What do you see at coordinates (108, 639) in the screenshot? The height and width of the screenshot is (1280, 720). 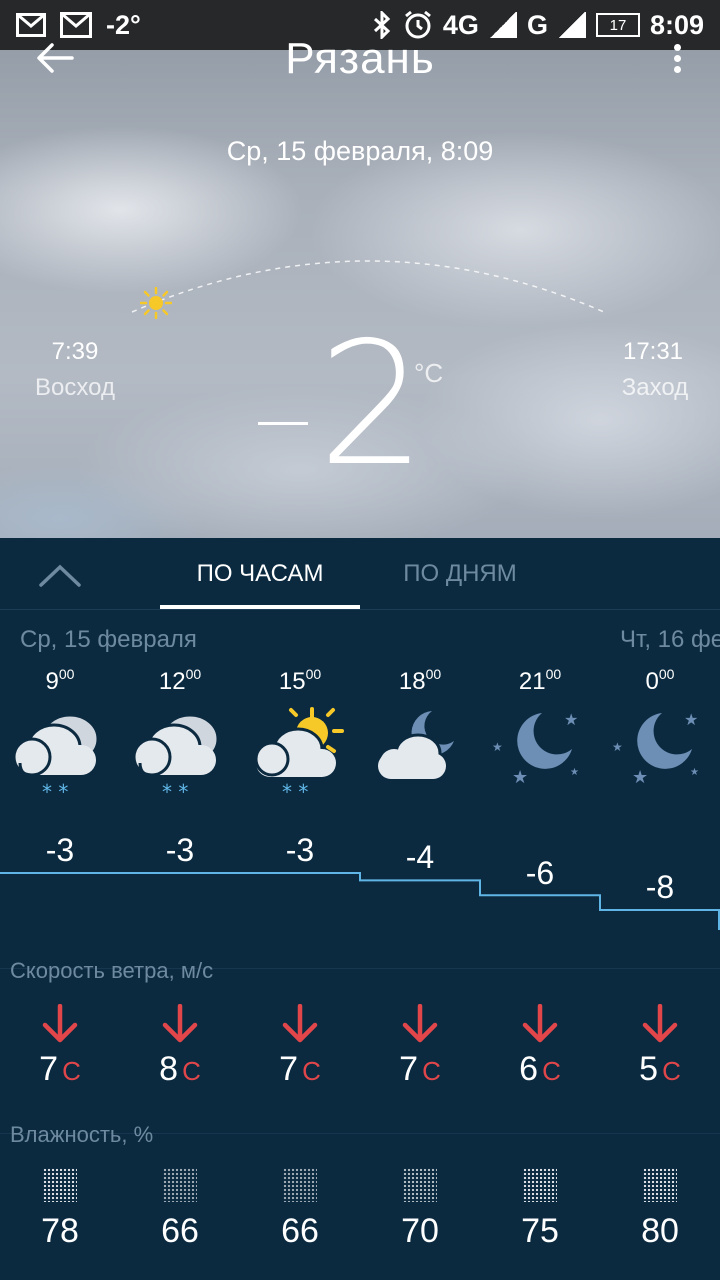 I see `day-label-today: Ср, 15 февраля` at bounding box center [108, 639].